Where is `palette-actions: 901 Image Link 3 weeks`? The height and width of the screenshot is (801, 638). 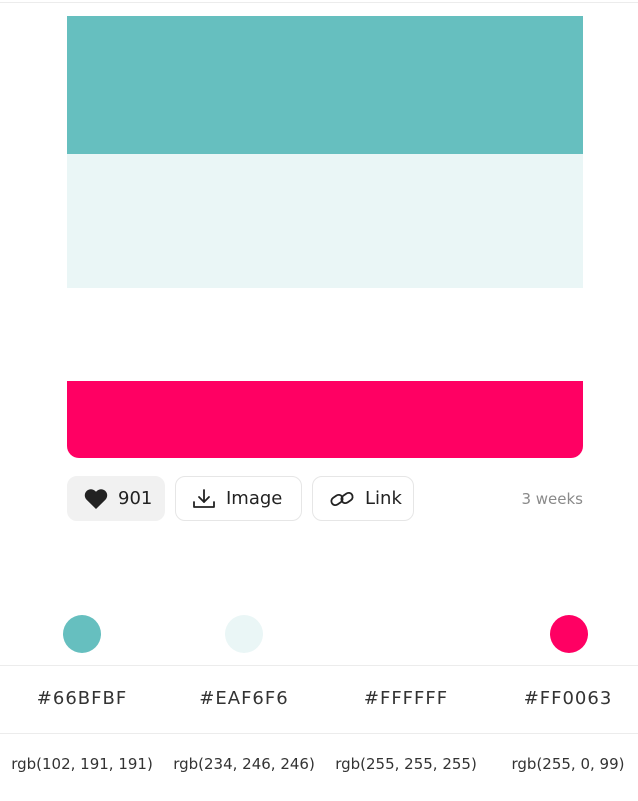 palette-actions: 901 Image Link 3 weeks is located at coordinates (325, 499).